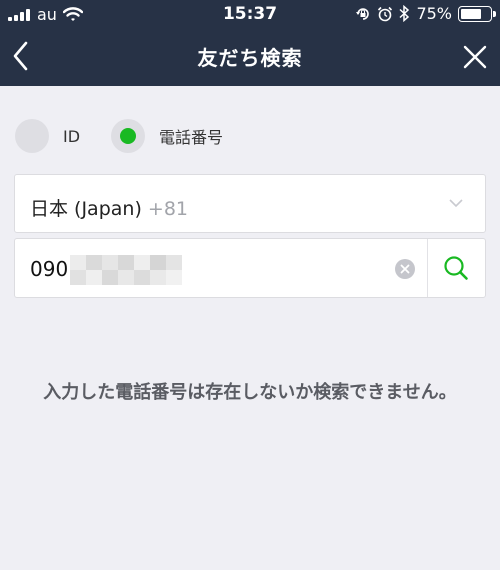 Image resolution: width=500 pixels, height=570 pixels. Describe the element at coordinates (49, 269) in the screenshot. I see `phone-value: 090` at that location.